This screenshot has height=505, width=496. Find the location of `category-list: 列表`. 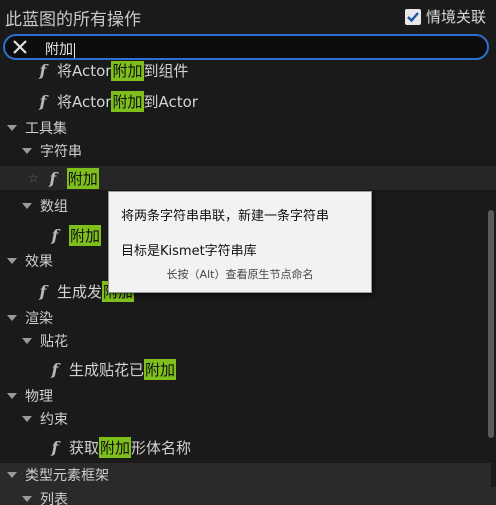

category-list: 列表 is located at coordinates (248, 496).